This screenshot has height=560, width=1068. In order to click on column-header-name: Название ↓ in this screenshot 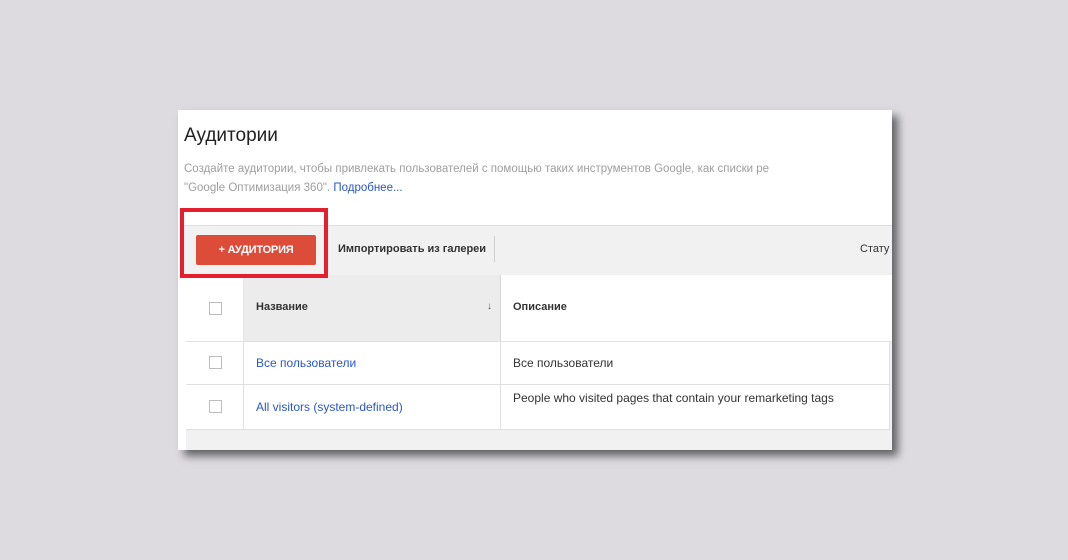, I will do `click(372, 308)`.